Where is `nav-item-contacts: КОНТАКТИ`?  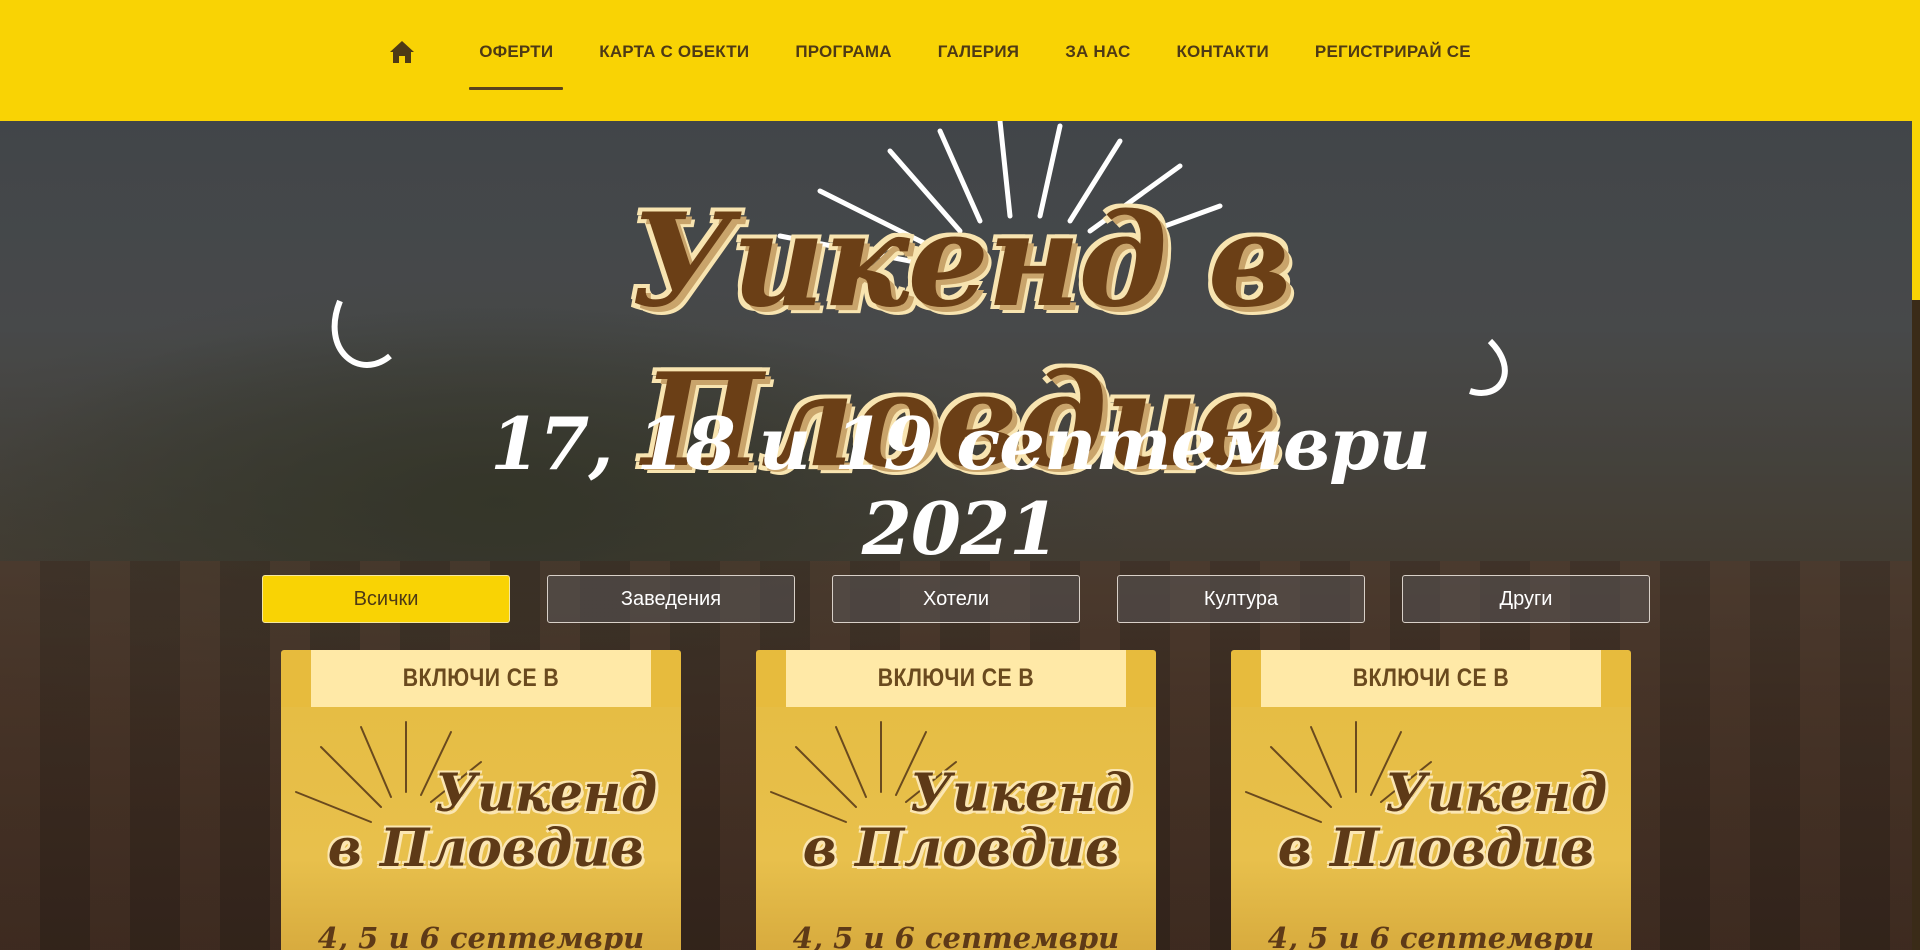
nav-item-contacts: КОНТАКТИ is located at coordinates (1222, 51).